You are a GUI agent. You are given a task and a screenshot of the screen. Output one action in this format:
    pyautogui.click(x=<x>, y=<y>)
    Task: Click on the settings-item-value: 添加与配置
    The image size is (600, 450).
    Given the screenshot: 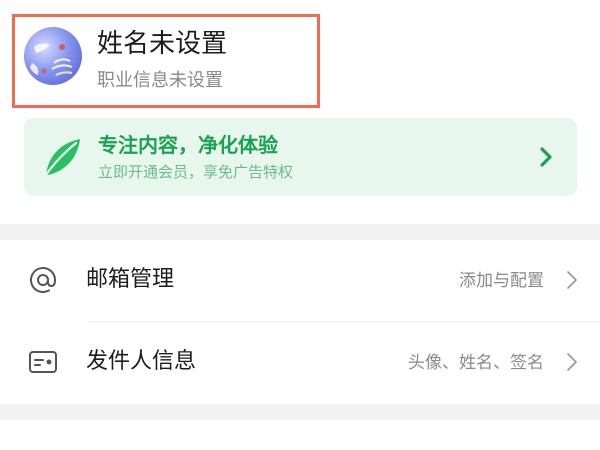 What is the action you would take?
    pyautogui.click(x=501, y=281)
    